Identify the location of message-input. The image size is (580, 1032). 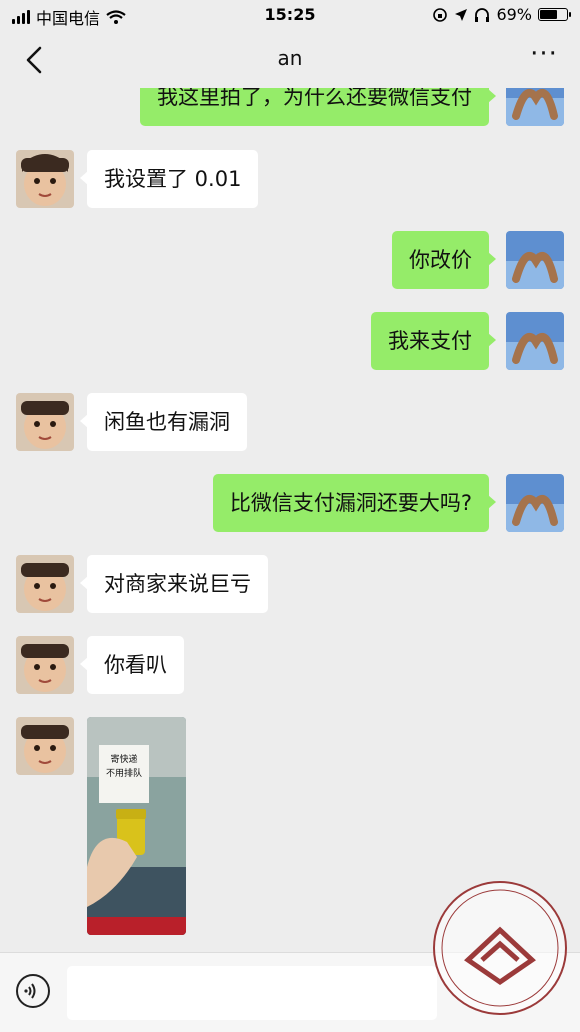
(252, 993).